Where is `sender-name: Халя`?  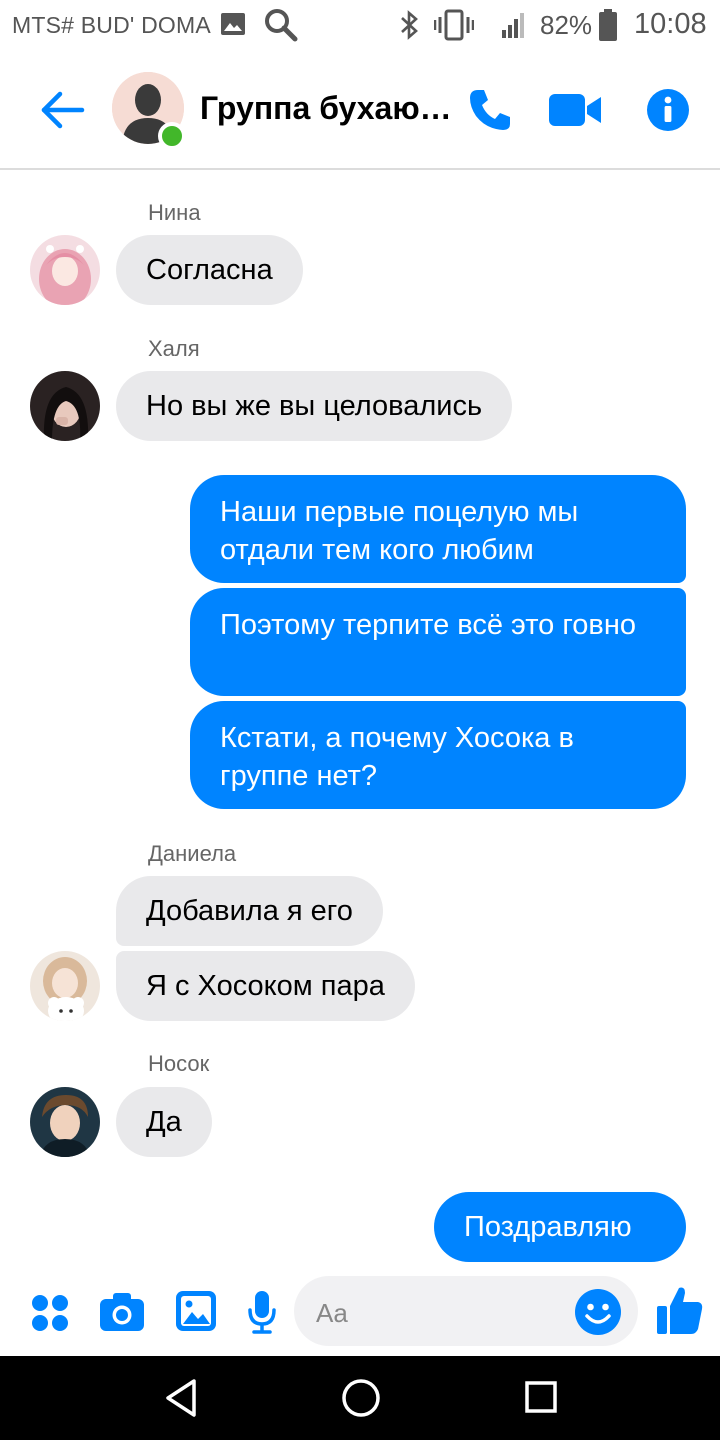
sender-name: Халя is located at coordinates (174, 348).